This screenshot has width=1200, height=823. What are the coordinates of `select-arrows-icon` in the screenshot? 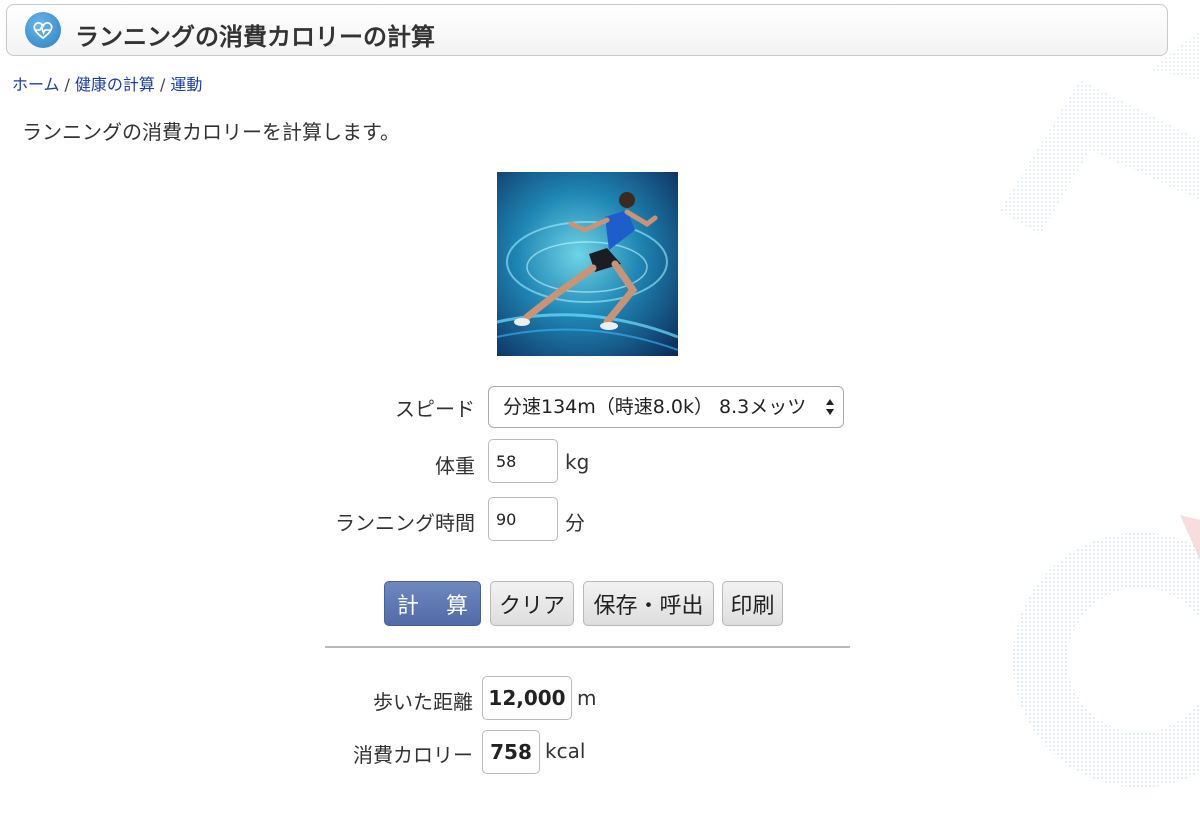 It's located at (830, 407).